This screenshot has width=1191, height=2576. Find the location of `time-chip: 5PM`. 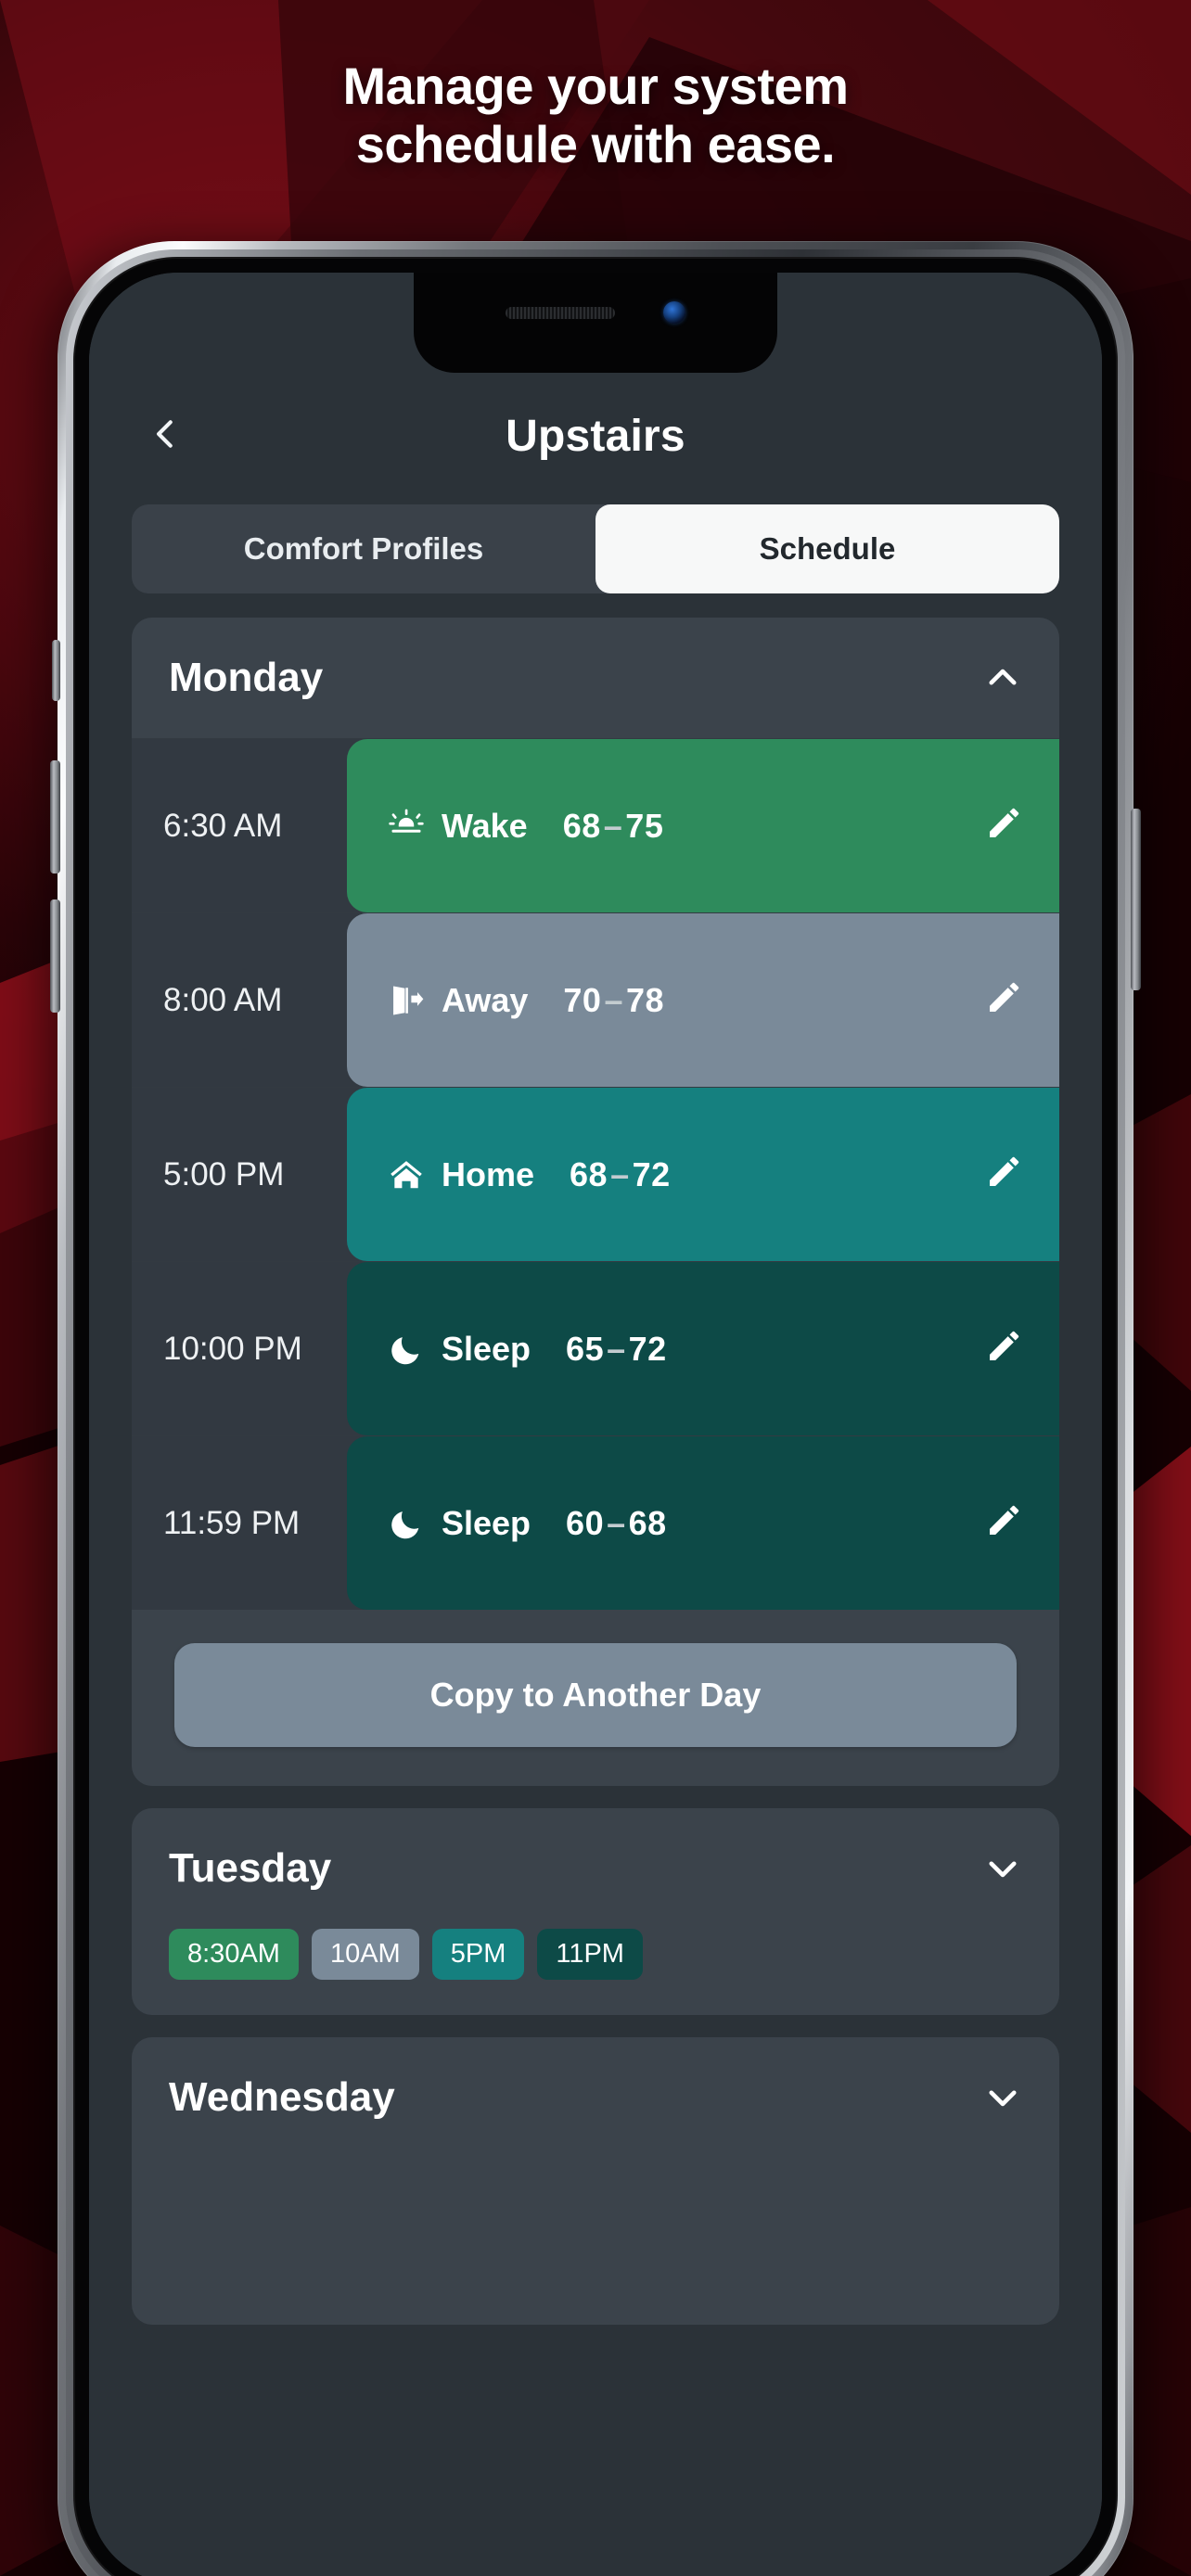

time-chip: 5PM is located at coordinates (478, 1954).